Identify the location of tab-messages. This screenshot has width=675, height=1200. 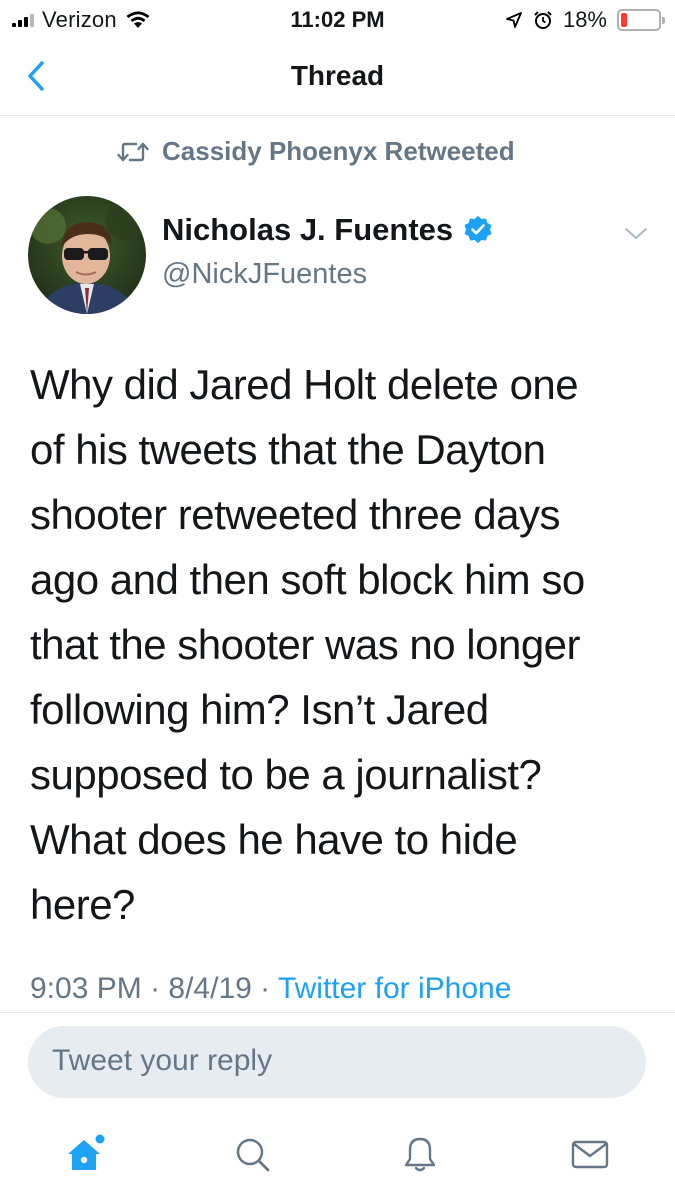
(590, 1154).